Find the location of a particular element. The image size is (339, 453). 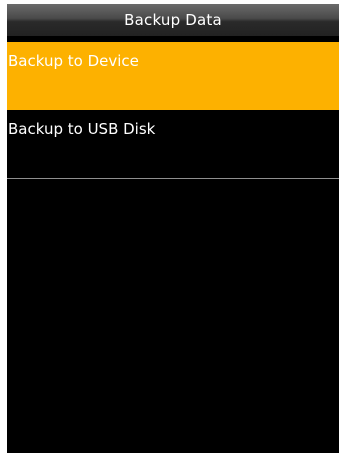

menu-item-backup-to-usb-disk: Backup to USB Disk is located at coordinates (173, 144).